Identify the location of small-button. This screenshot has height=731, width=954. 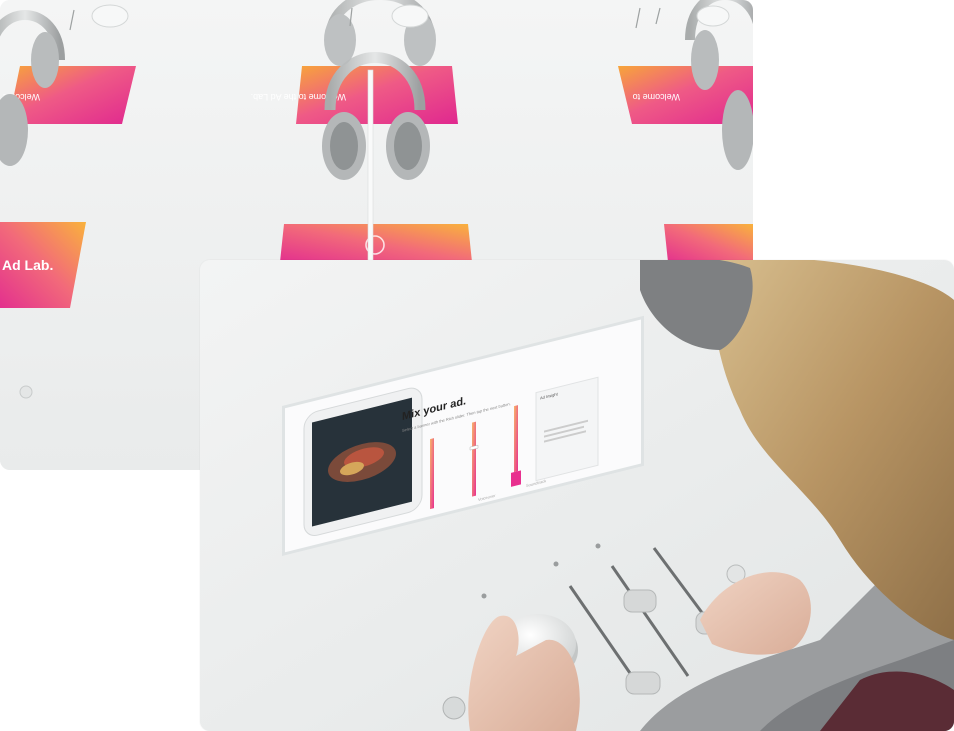
(454, 708).